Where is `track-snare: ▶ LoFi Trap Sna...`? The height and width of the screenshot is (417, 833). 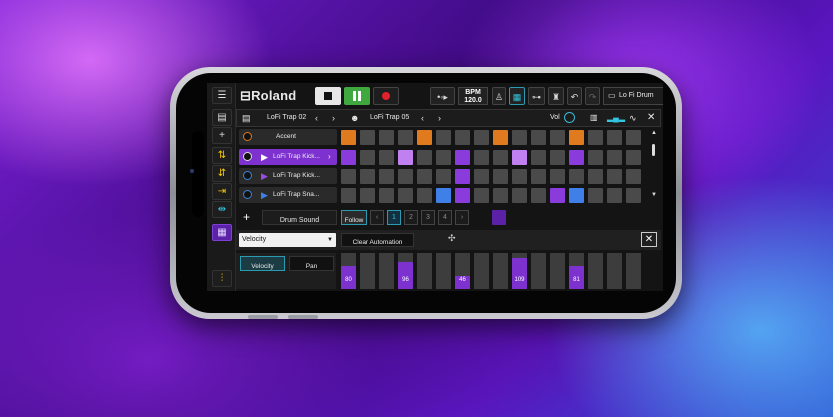 track-snare: ▶ LoFi Trap Sna... is located at coordinates (288, 195).